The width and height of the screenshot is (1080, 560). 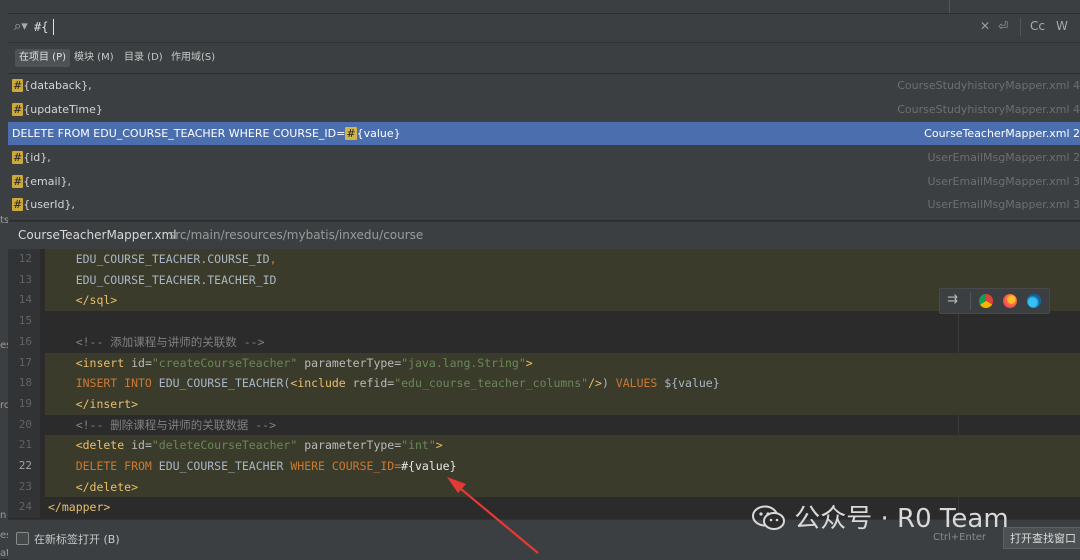 I want to click on wechat-watermark: 公众号 · R0 Team, so click(x=880, y=516).